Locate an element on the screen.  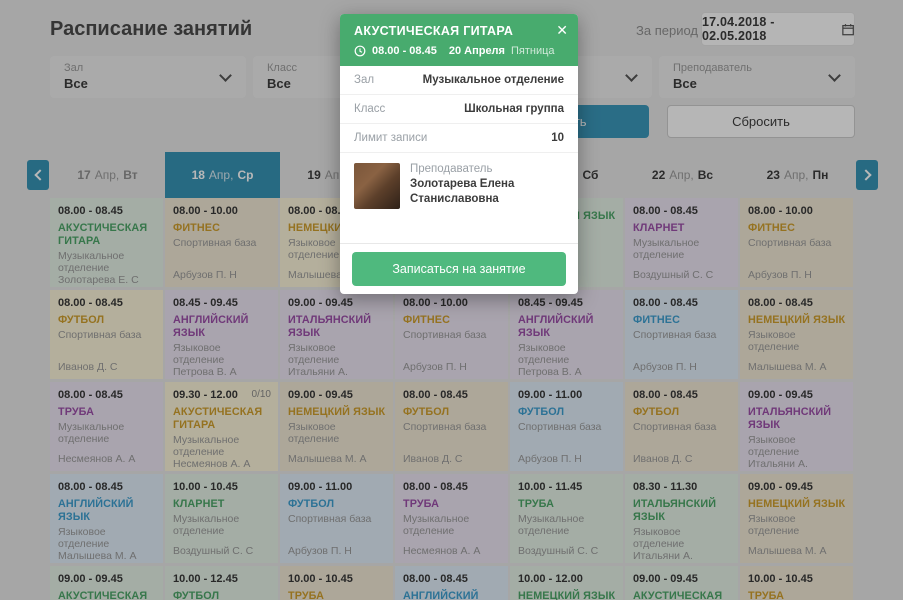
modal-row-label: Лимит записи is located at coordinates (391, 138).